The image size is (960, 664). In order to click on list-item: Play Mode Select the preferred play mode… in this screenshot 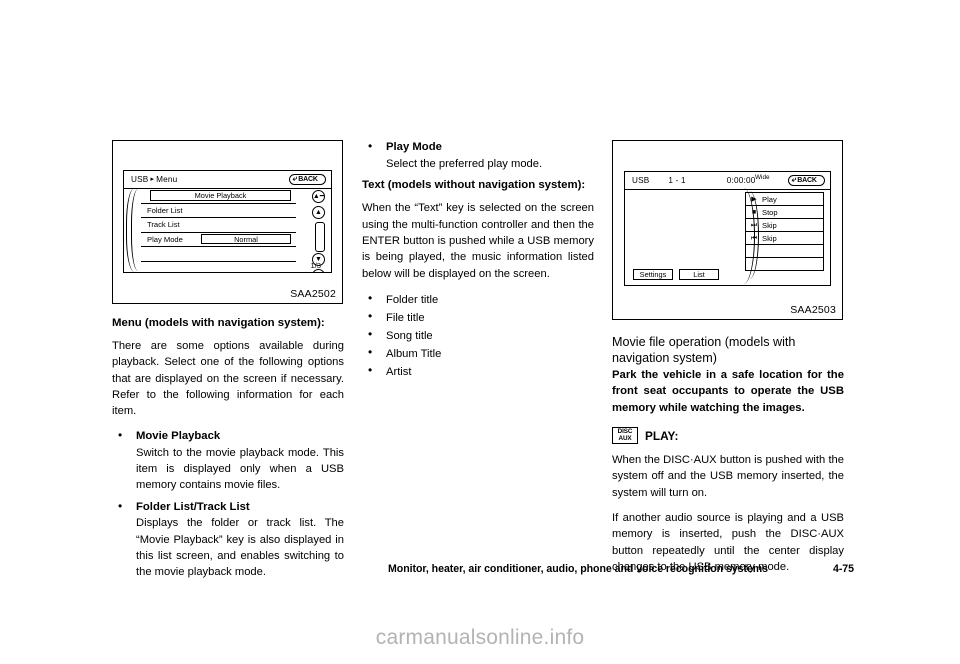, I will do `click(478, 155)`.